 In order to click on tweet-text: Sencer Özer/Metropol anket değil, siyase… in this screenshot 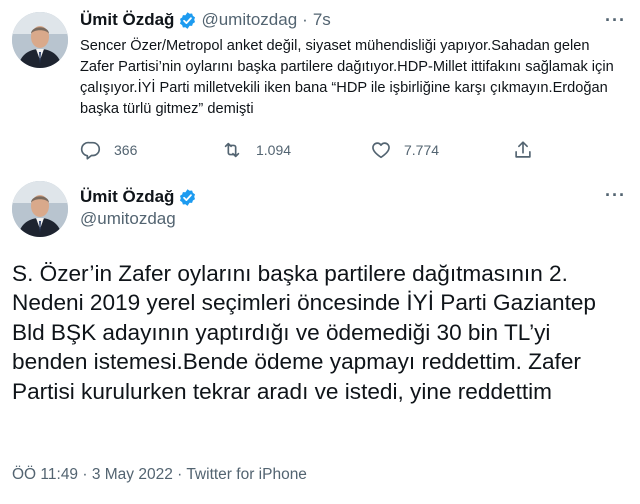, I will do `click(347, 77)`.